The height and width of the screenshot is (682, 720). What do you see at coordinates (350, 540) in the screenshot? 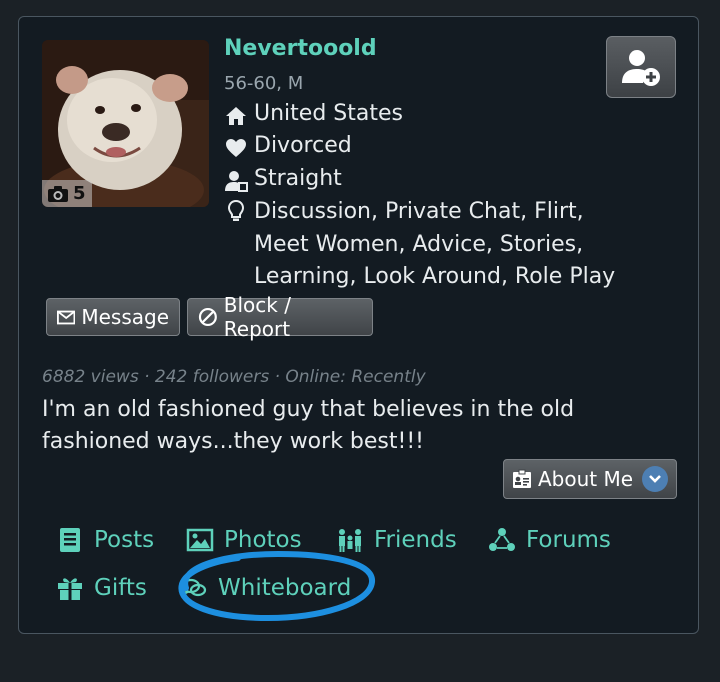
I see `friends-icon` at bounding box center [350, 540].